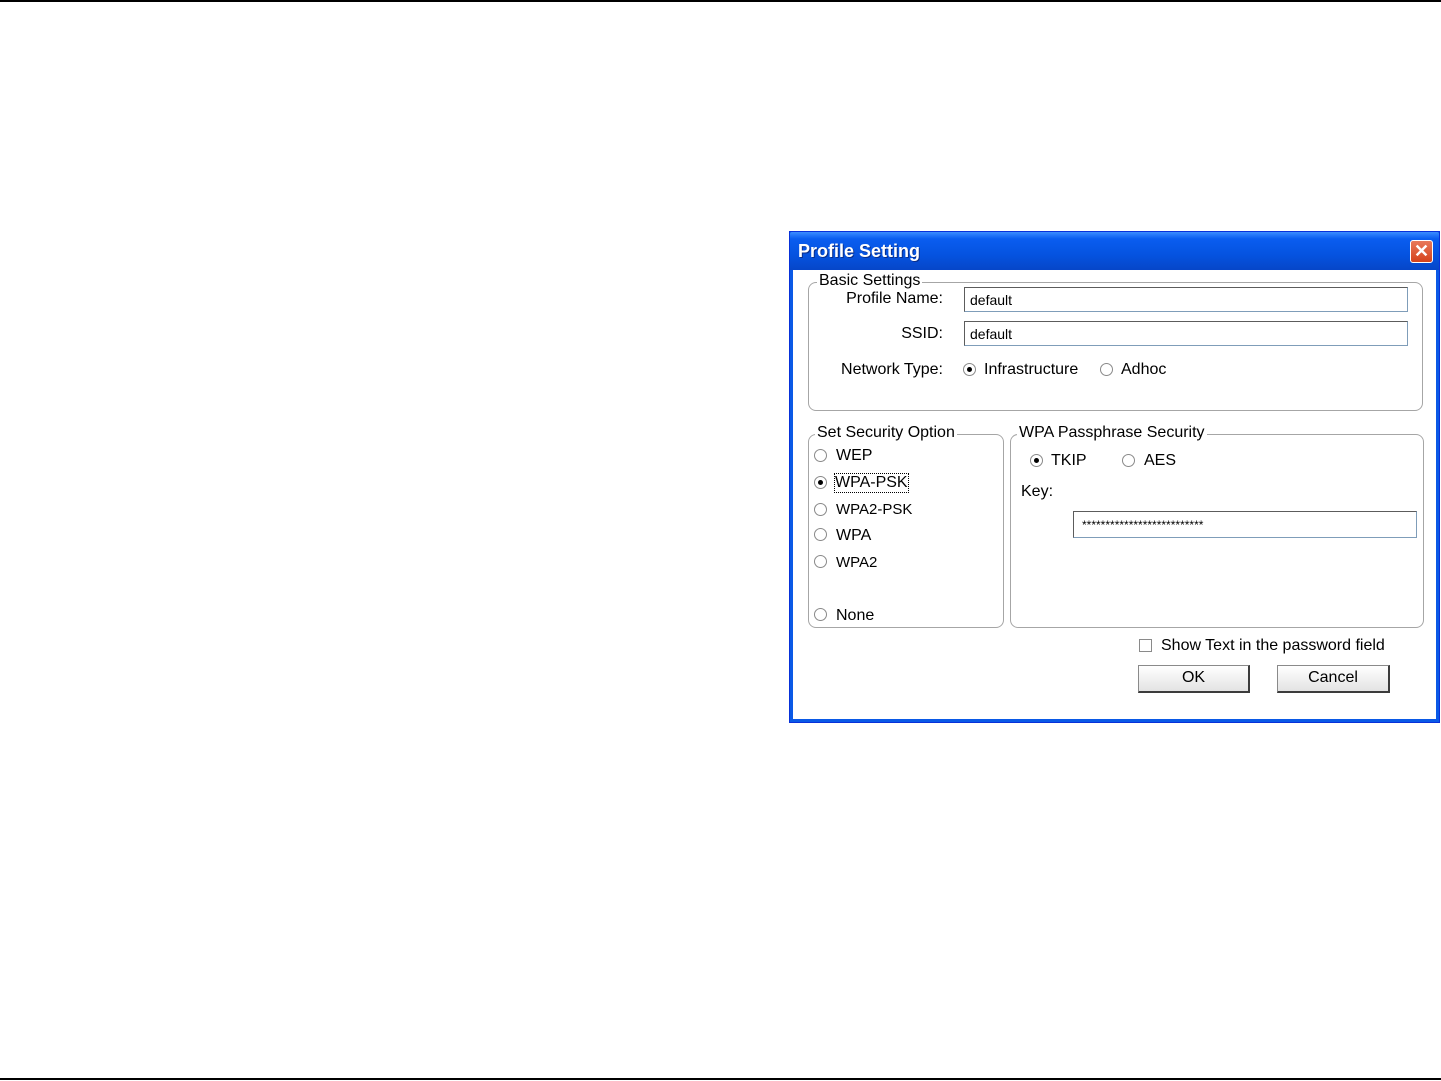  I want to click on security-radio-wpa, so click(820, 534).